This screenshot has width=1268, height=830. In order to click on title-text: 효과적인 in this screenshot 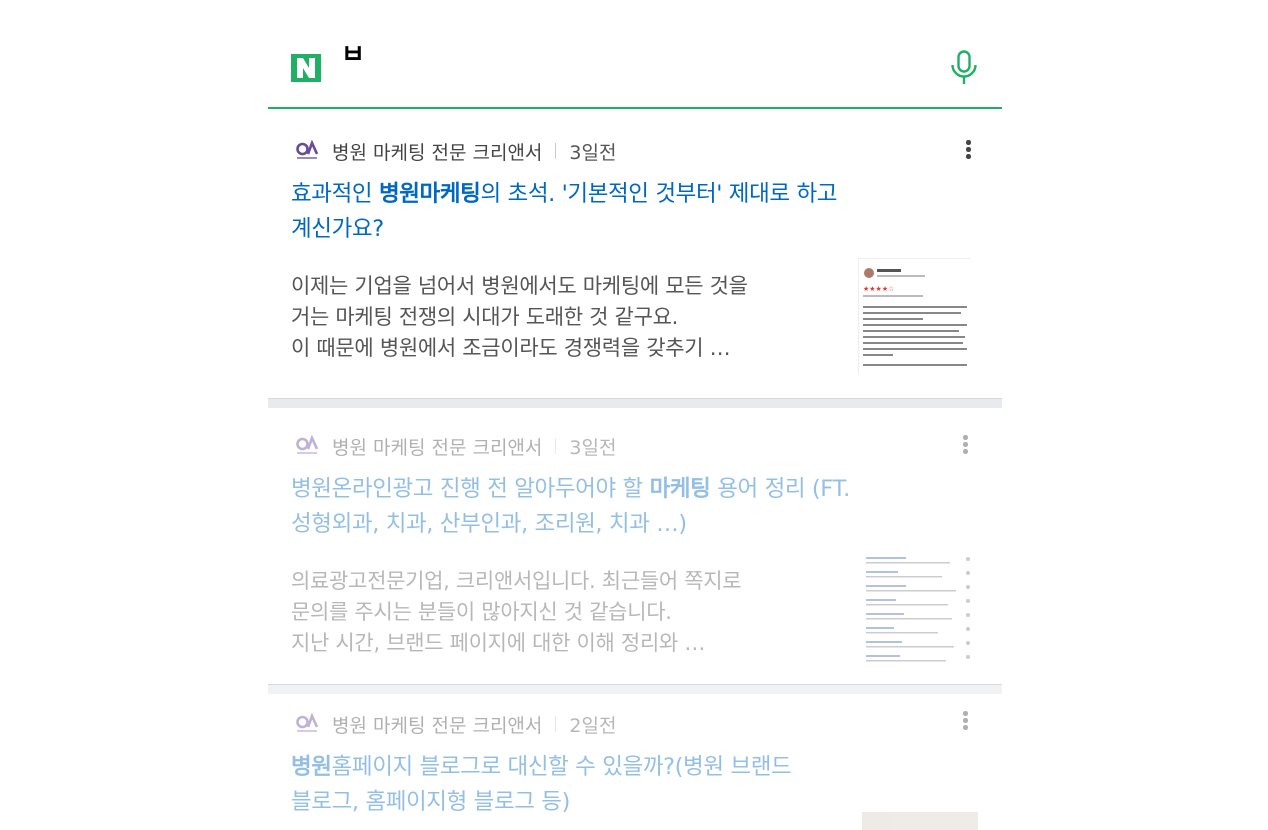, I will do `click(335, 194)`.